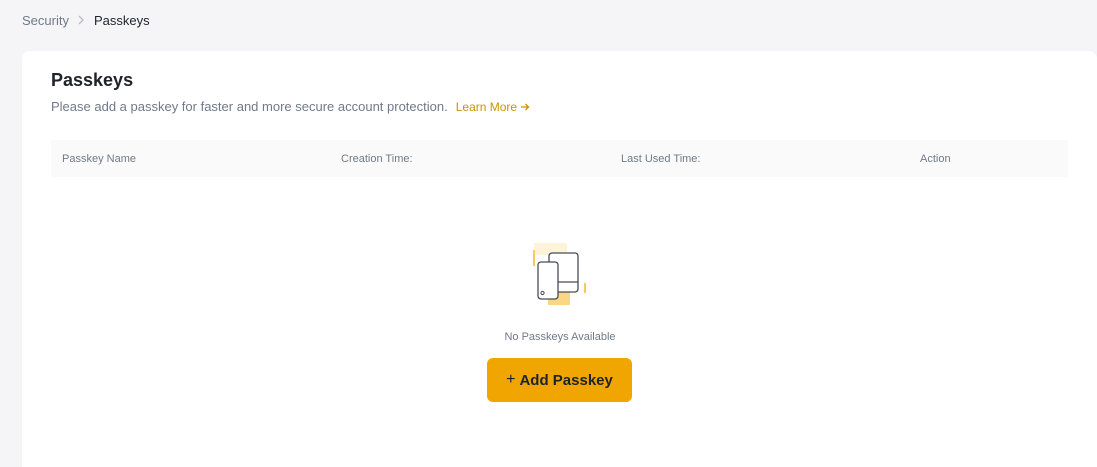 This screenshot has height=467, width=1097. Describe the element at coordinates (560, 337) in the screenshot. I see `empty-state-text: No Passkeys Available` at that location.